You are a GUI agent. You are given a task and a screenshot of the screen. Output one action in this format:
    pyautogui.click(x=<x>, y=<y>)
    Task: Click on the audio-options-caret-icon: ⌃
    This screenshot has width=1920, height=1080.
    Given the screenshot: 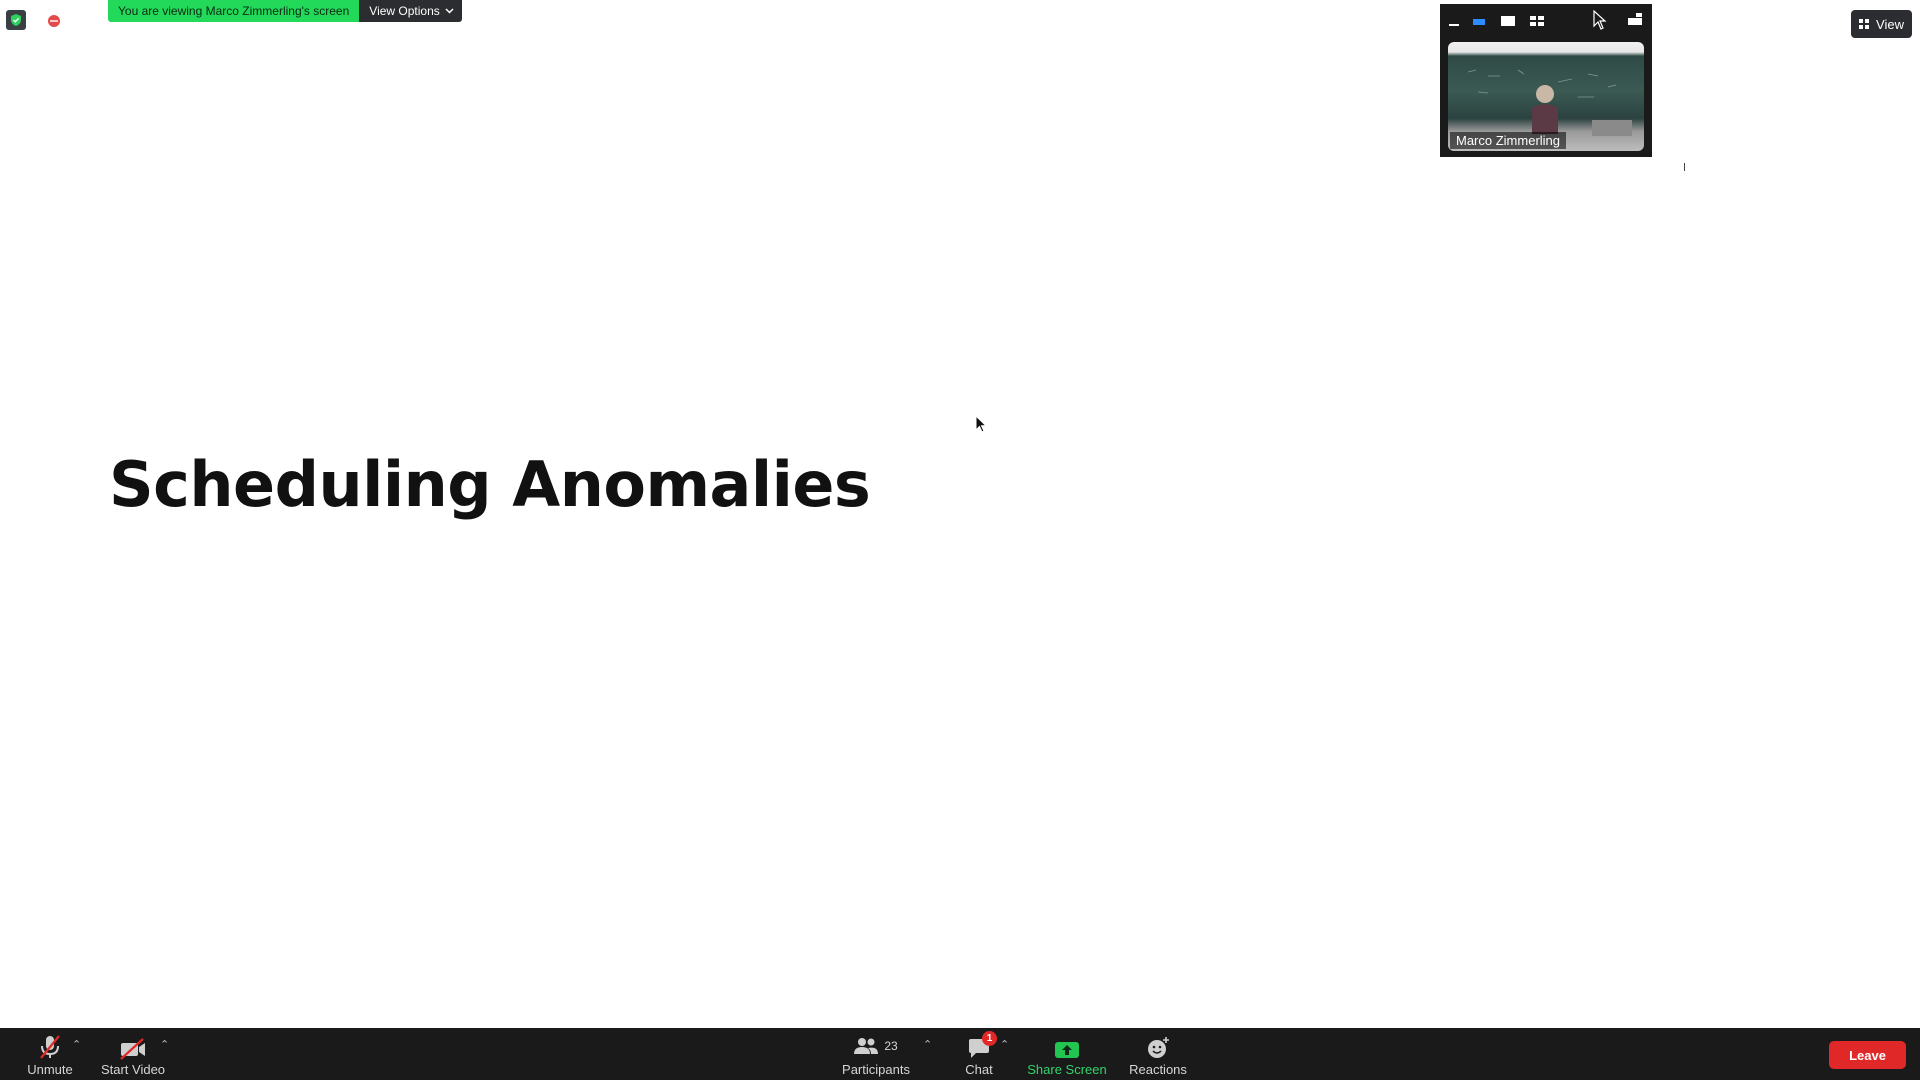 What is the action you would take?
    pyautogui.click(x=76, y=1044)
    